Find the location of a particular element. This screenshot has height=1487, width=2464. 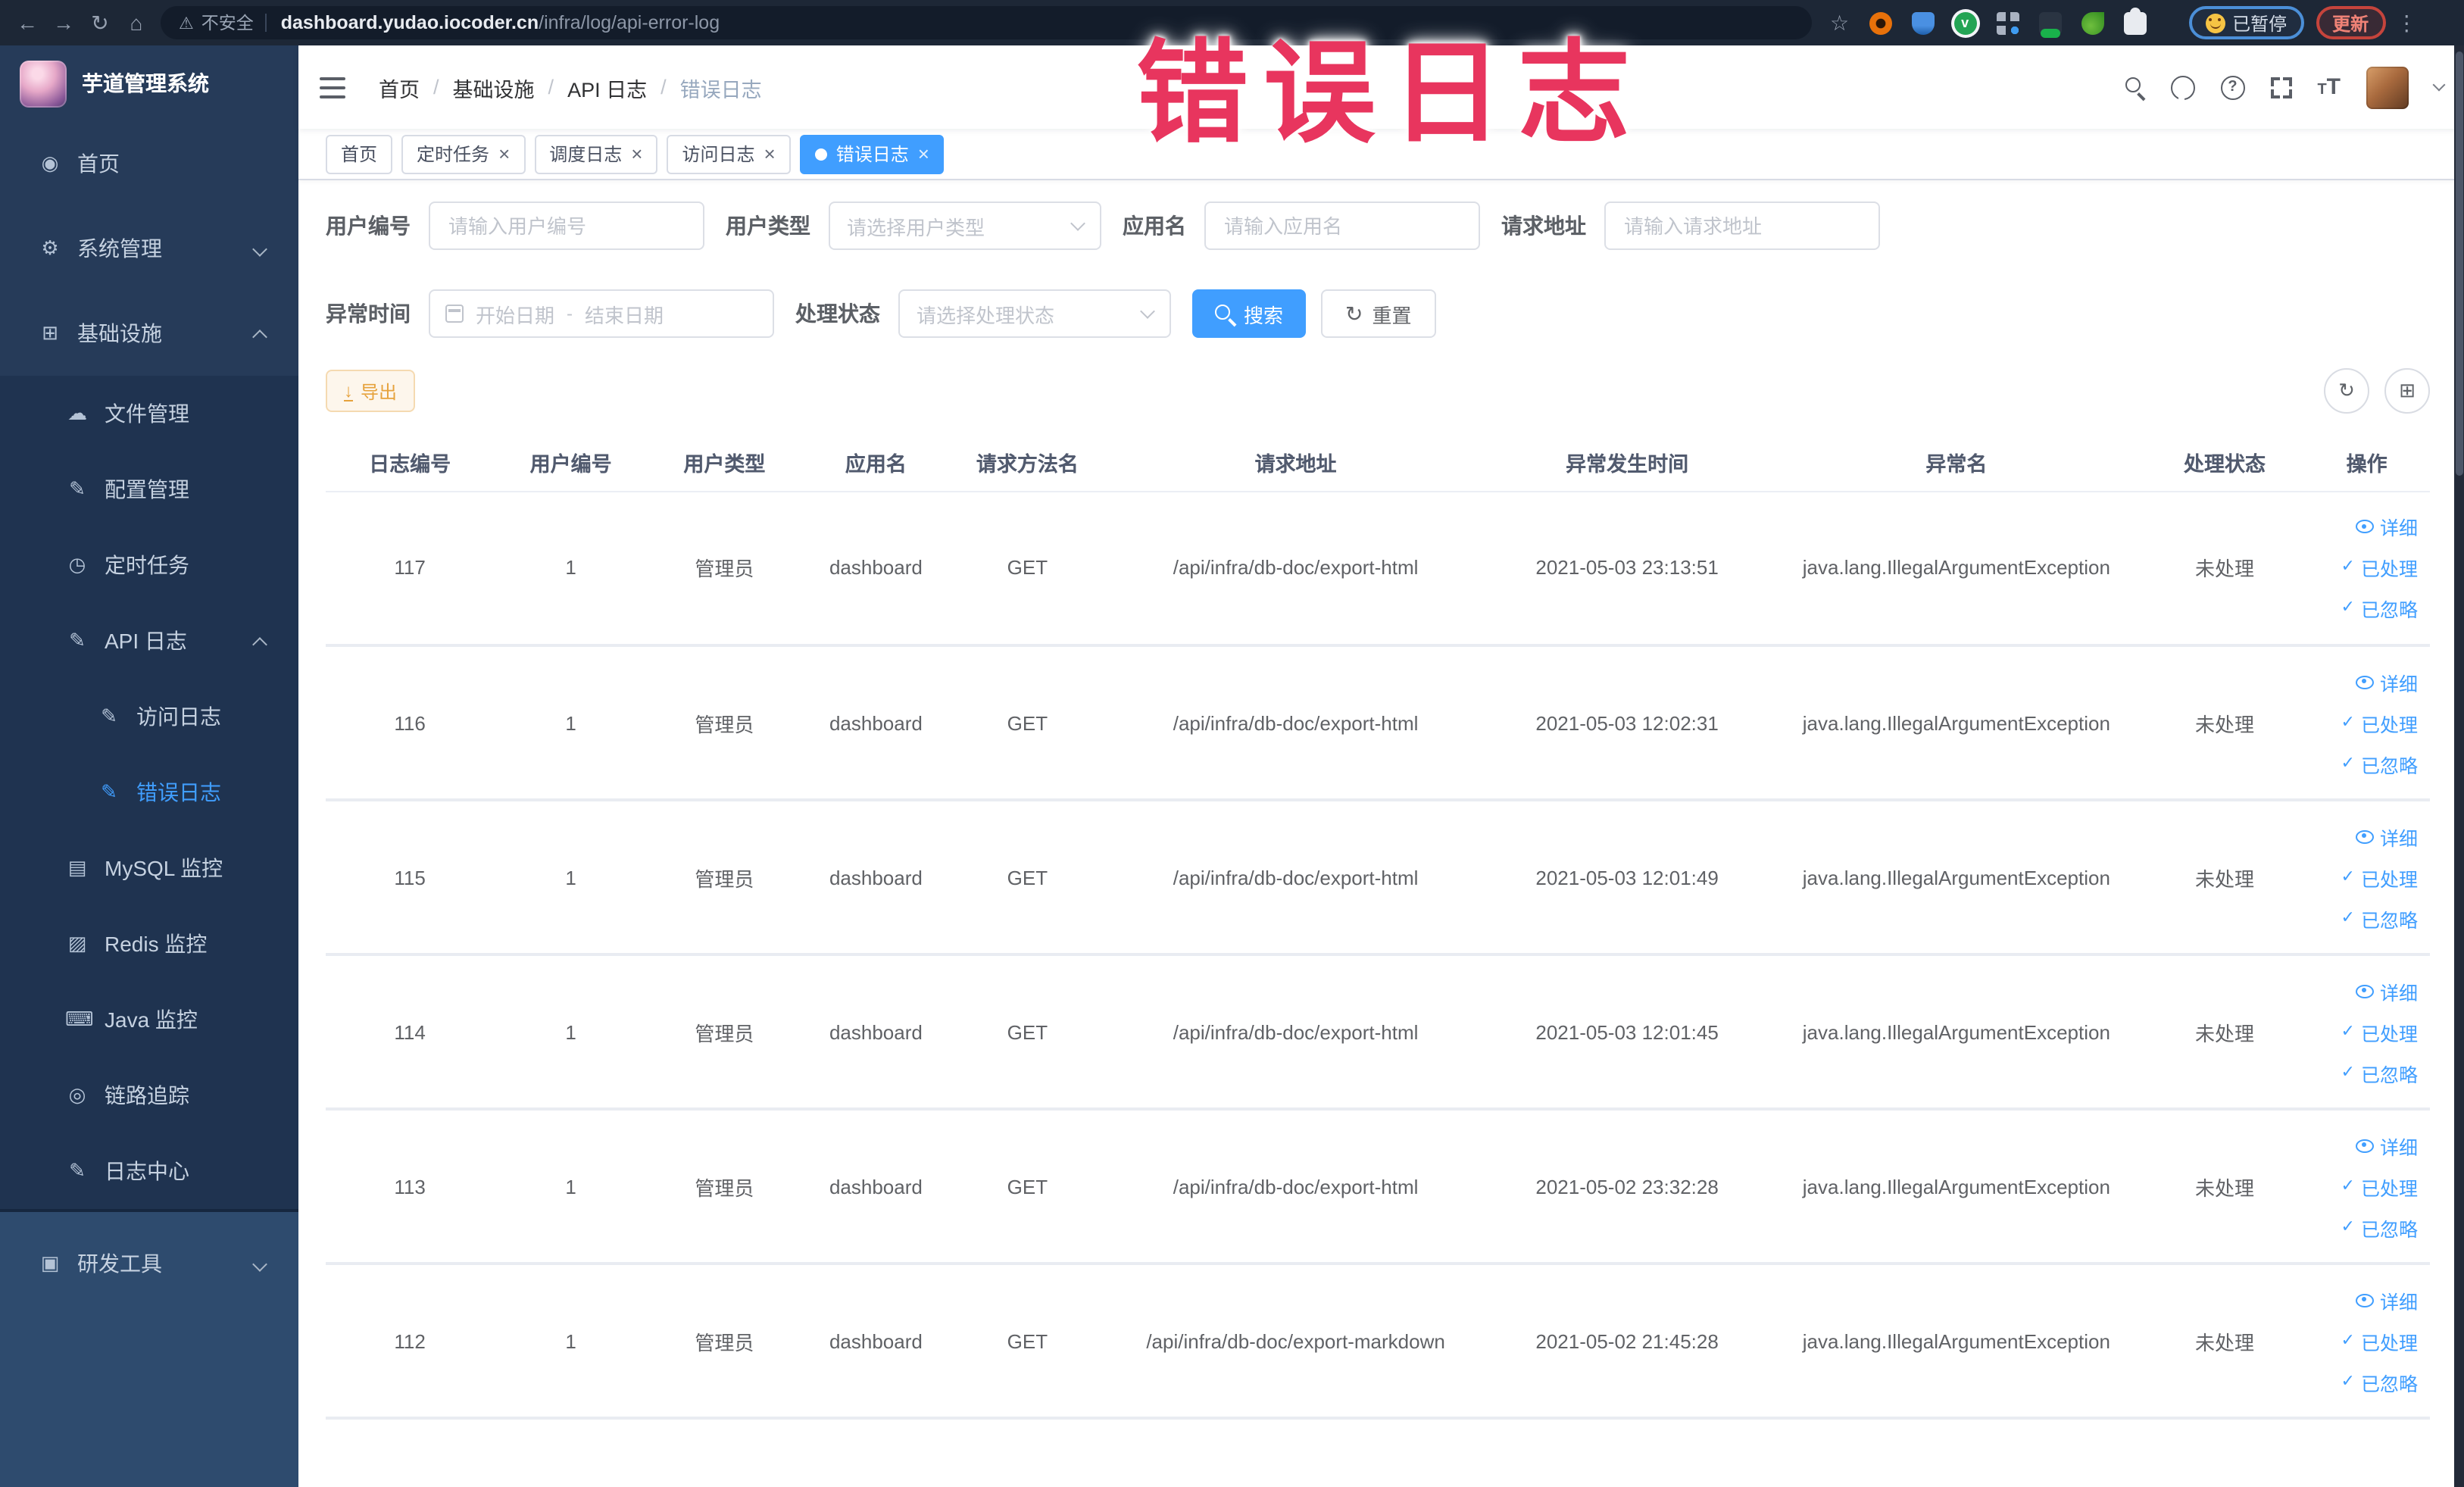

forward-icon: → is located at coordinates (63, 22).